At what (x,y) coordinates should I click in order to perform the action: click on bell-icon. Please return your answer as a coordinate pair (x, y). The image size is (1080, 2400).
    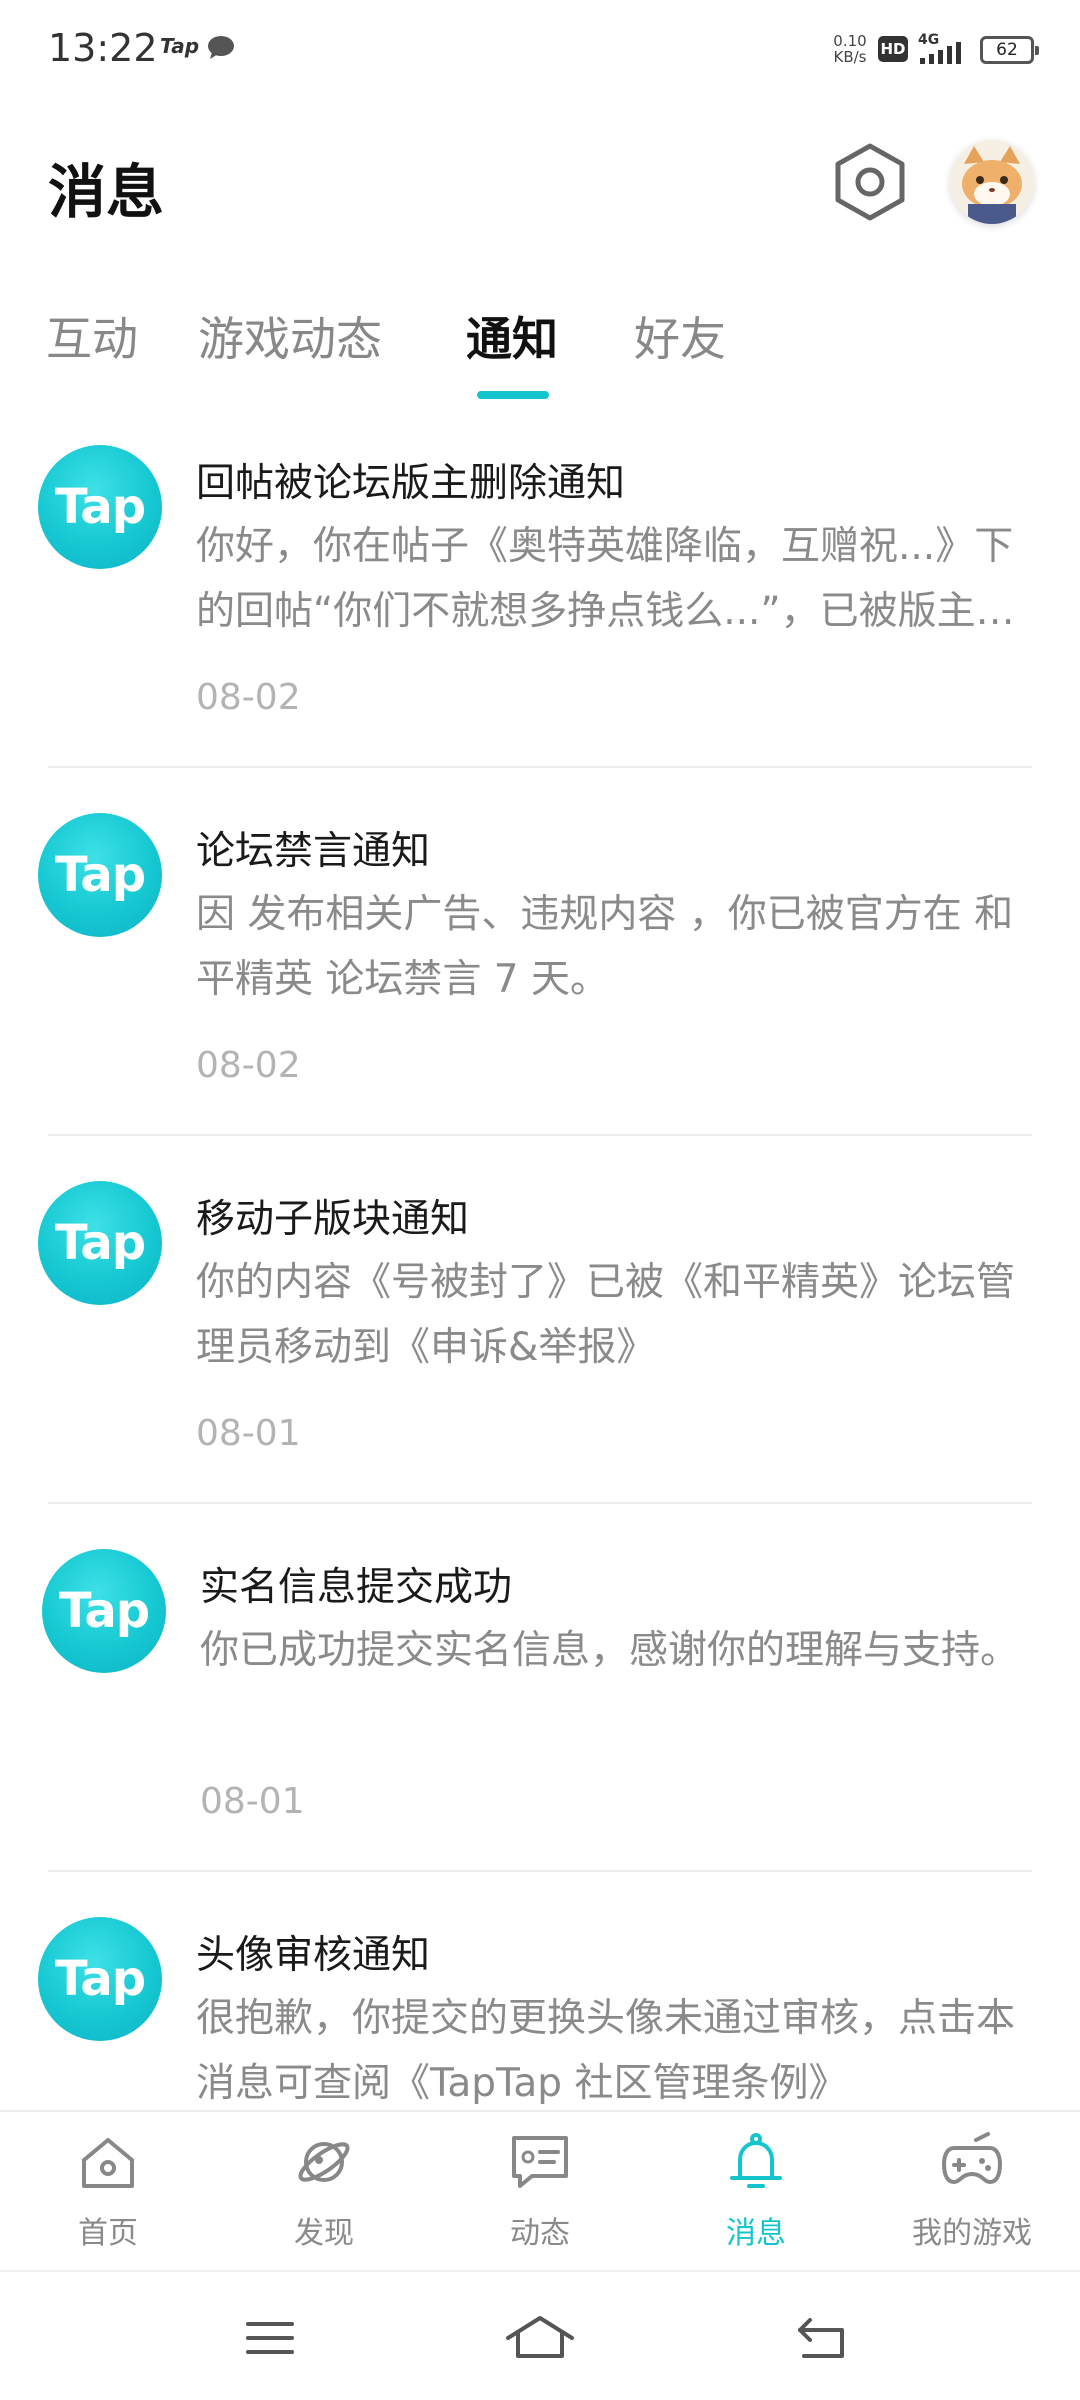
    Looking at the image, I should click on (756, 2160).